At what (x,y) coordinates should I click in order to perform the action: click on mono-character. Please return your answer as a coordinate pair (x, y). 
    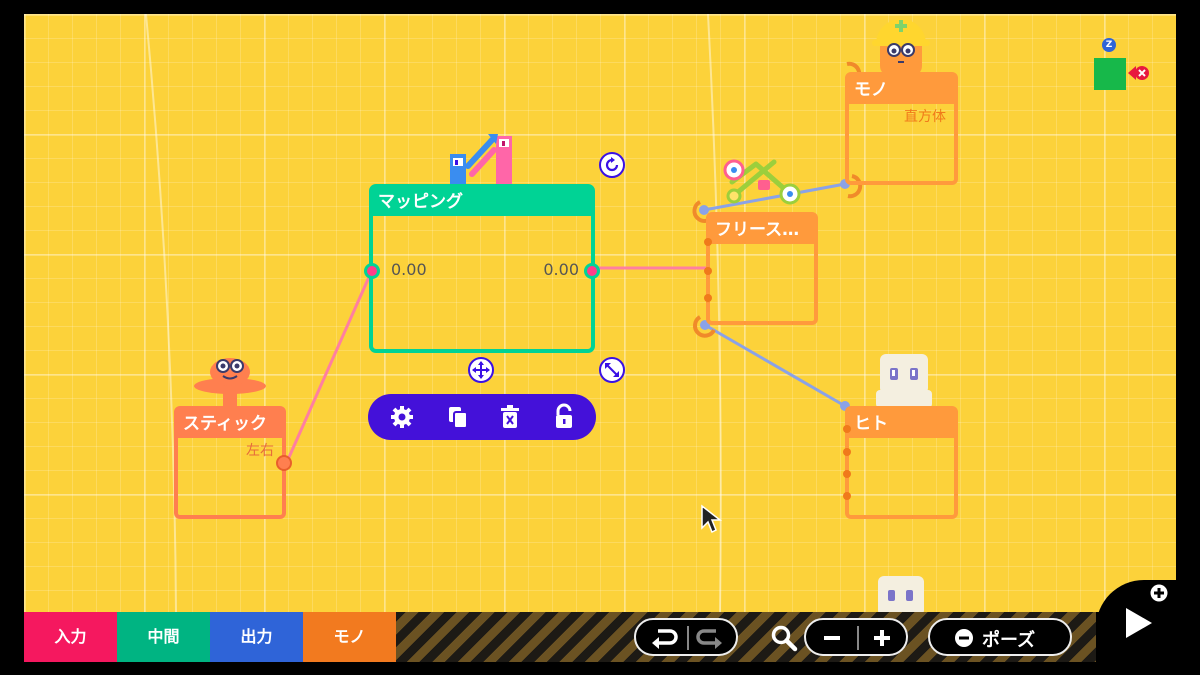
    Looking at the image, I should click on (901, 47).